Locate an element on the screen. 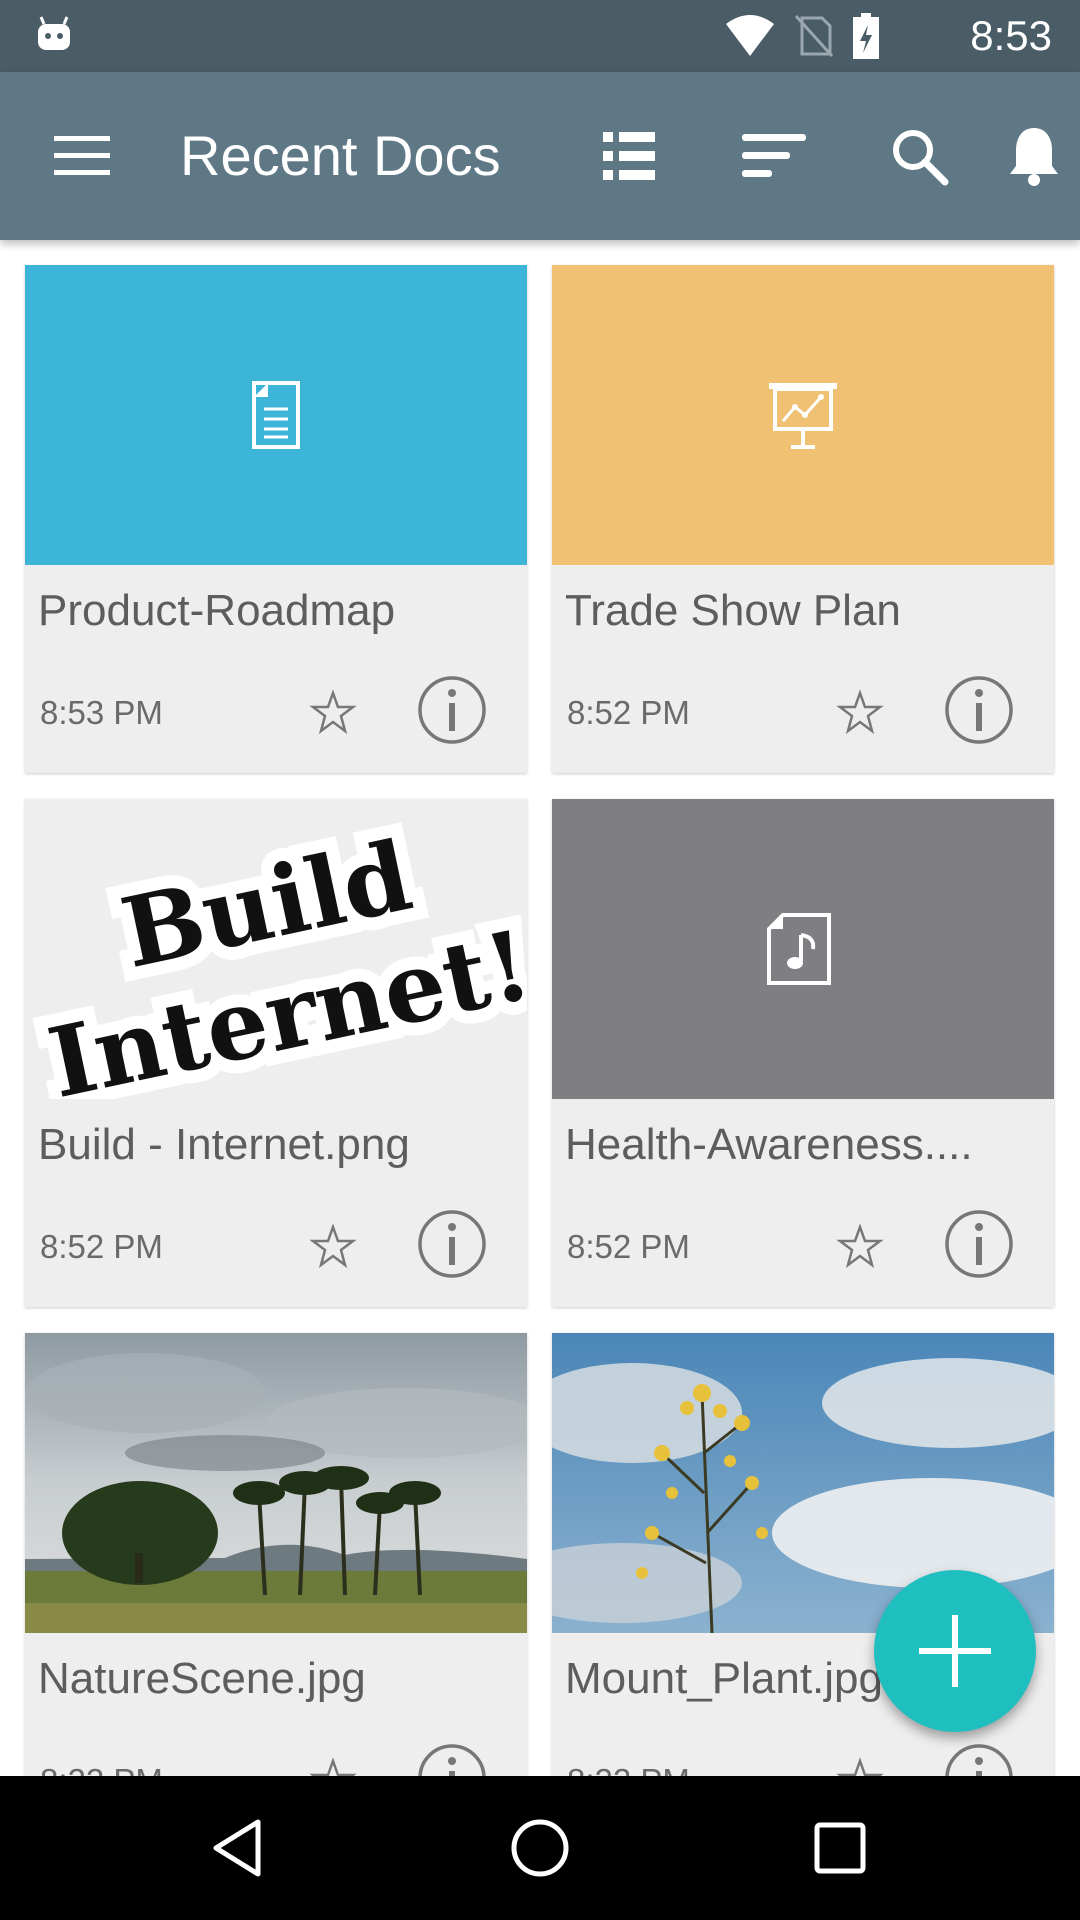 The height and width of the screenshot is (1920, 1080). presentation-icon is located at coordinates (803, 416).